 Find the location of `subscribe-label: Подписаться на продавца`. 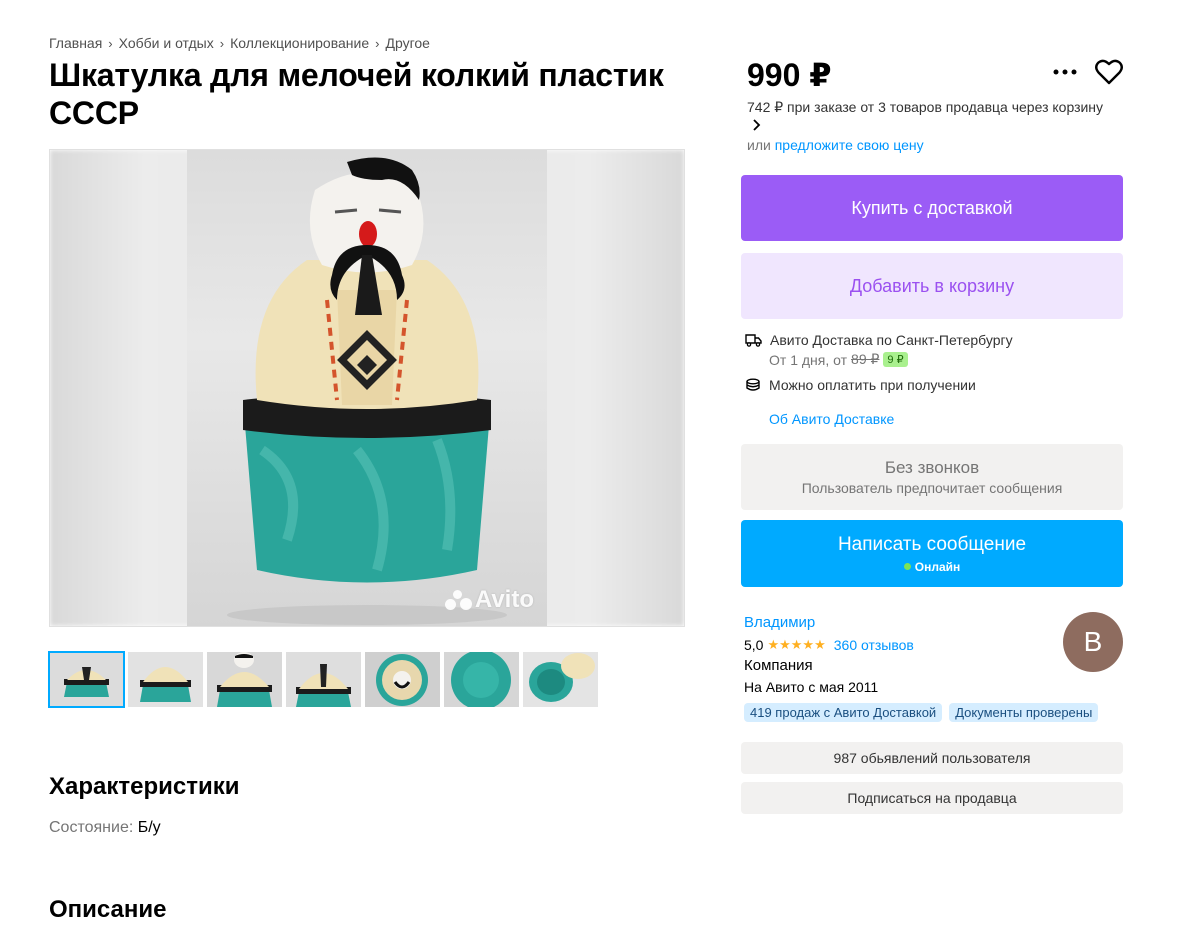

subscribe-label: Подписаться на продавца is located at coordinates (932, 798).